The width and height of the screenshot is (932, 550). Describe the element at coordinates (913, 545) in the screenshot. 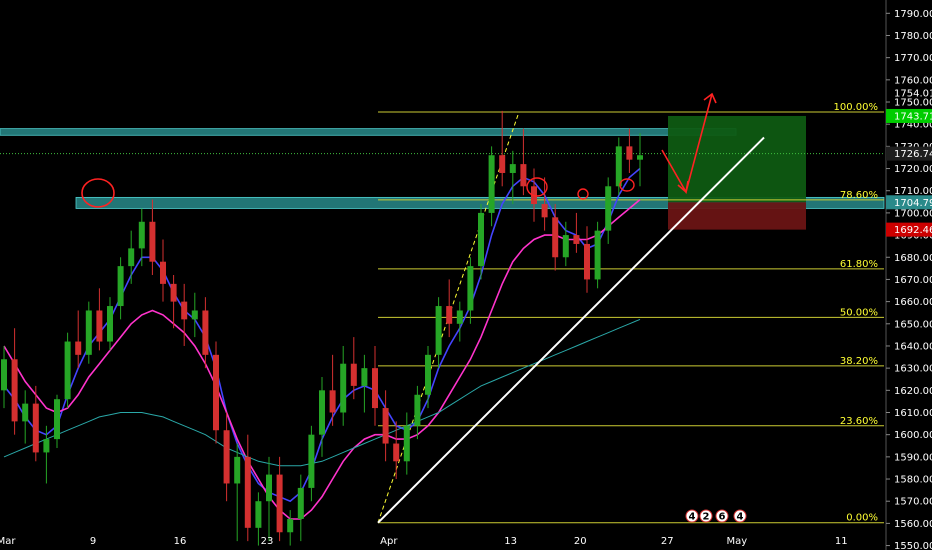

I see `y-tick-label: 1550.00` at that location.